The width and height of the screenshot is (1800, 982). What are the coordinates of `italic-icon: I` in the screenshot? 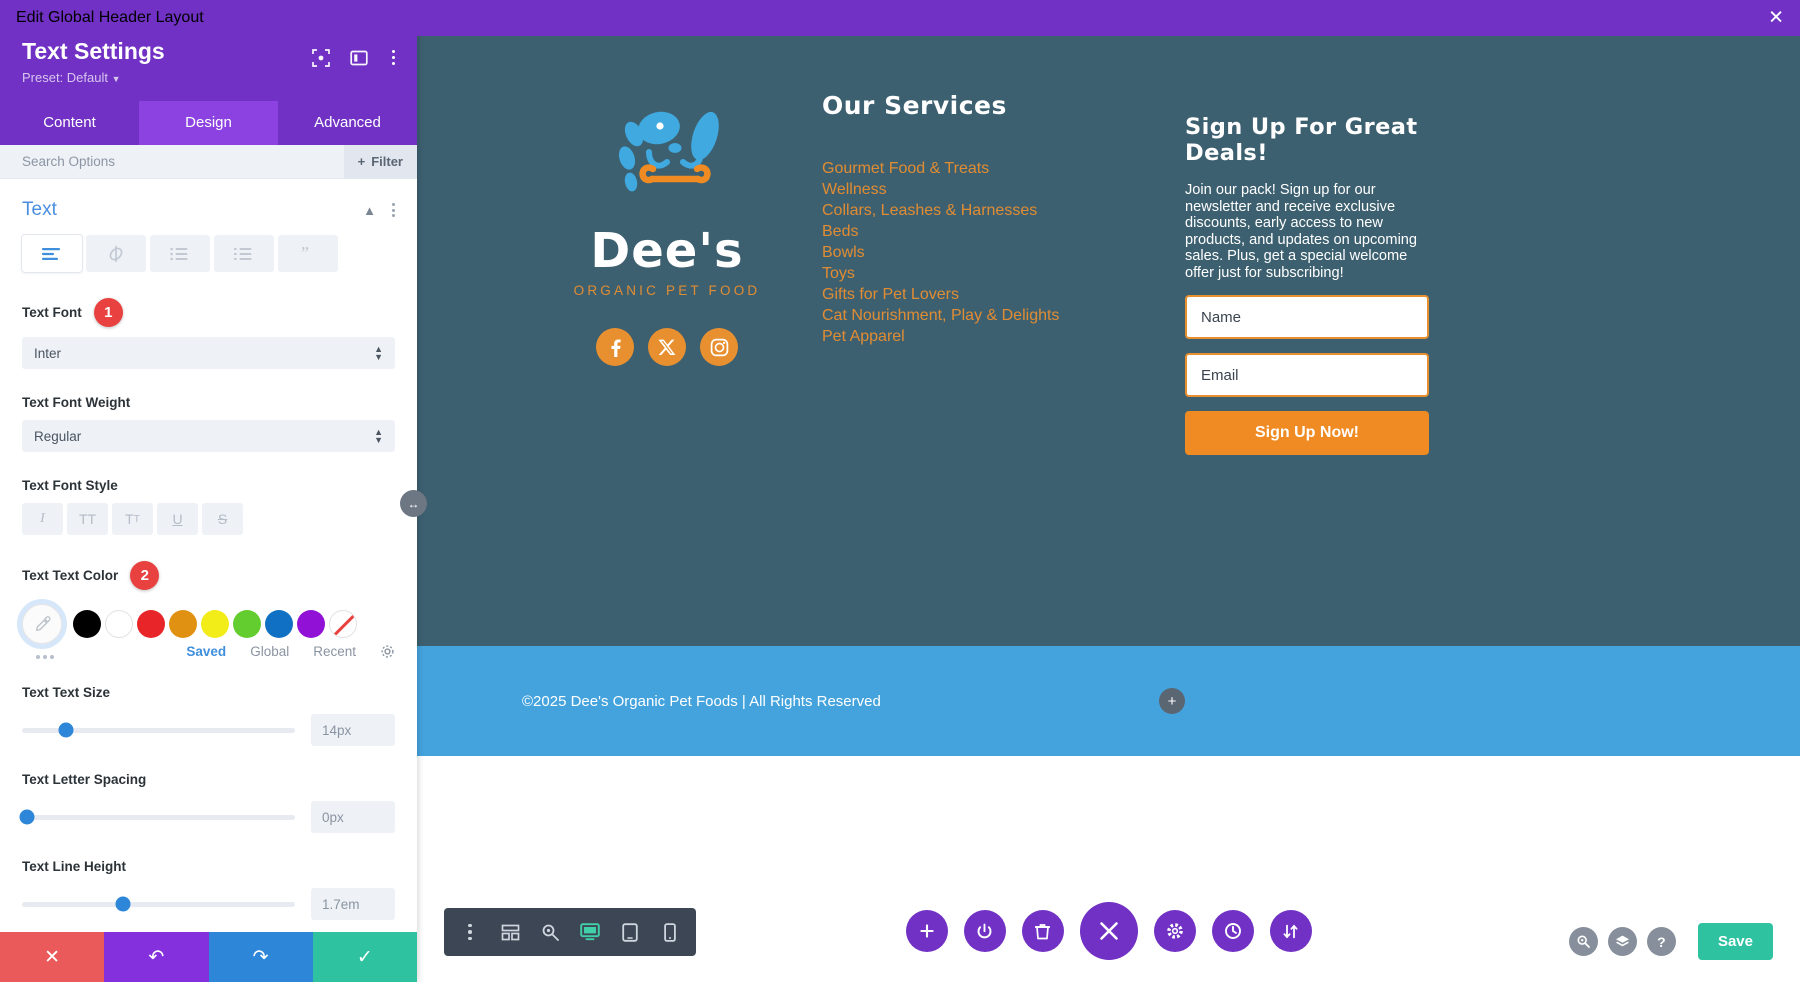 It's located at (42, 519).